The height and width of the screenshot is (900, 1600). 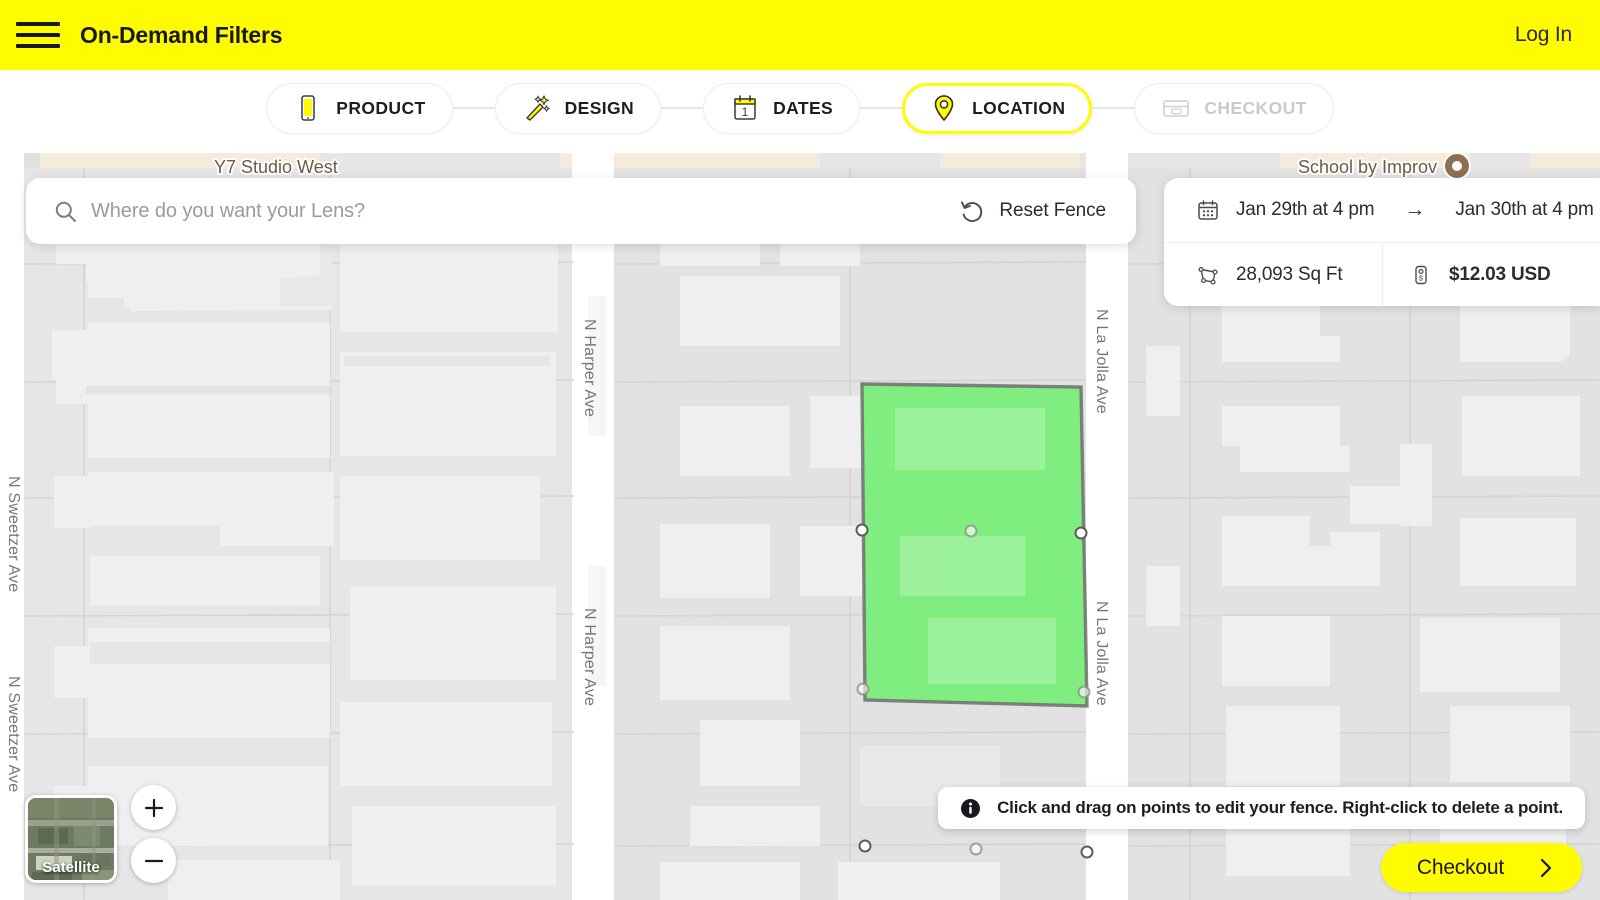 What do you see at coordinates (1415, 209) in the screenshot?
I see `date-range-arrow: →` at bounding box center [1415, 209].